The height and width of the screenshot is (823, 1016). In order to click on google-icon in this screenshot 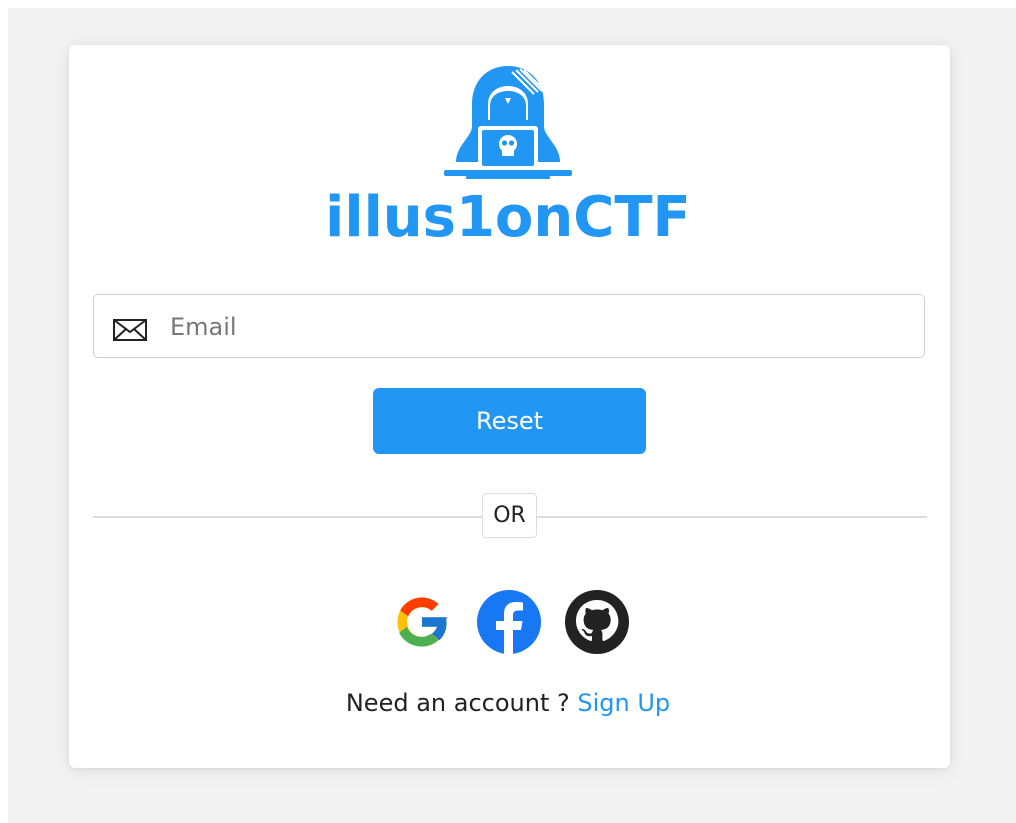, I will do `click(422, 622)`.